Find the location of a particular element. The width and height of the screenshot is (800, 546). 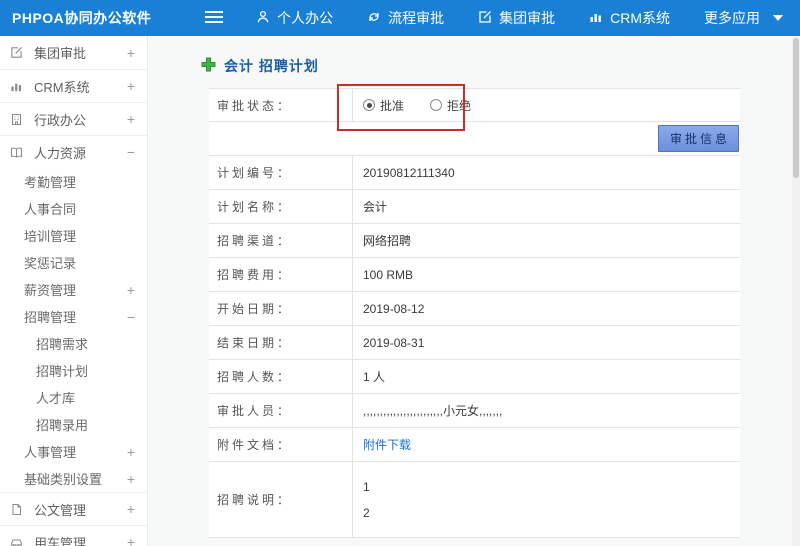

sidebar-item-training: 培训管理 is located at coordinates (73, 235).